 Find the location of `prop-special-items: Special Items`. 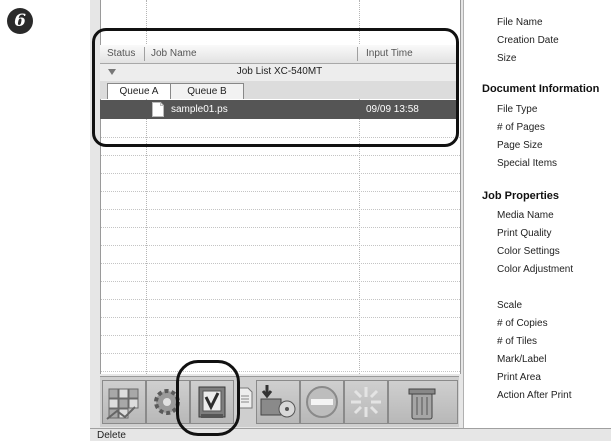

prop-special-items: Special Items is located at coordinates (527, 163).